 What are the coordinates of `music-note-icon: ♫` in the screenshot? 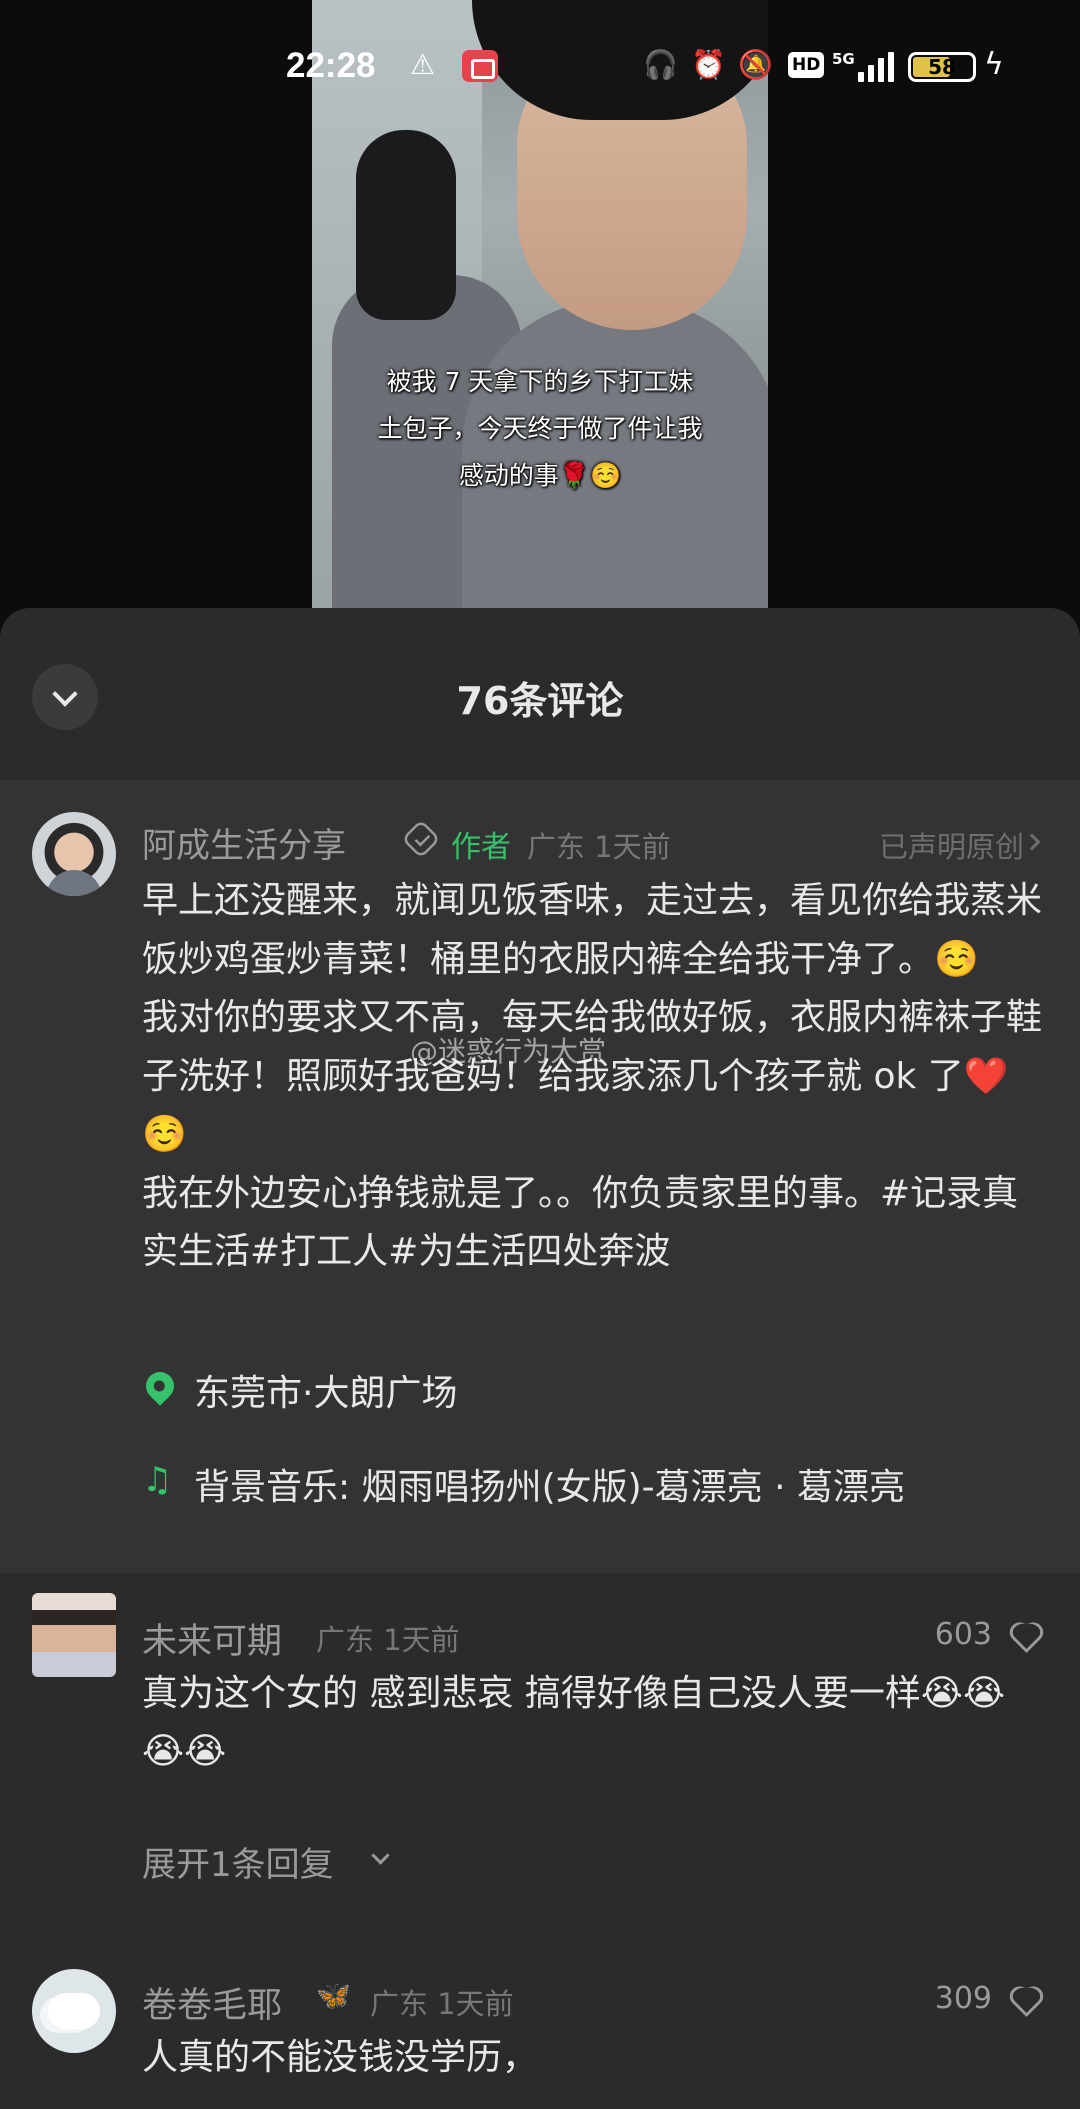 It's located at (157, 1480).